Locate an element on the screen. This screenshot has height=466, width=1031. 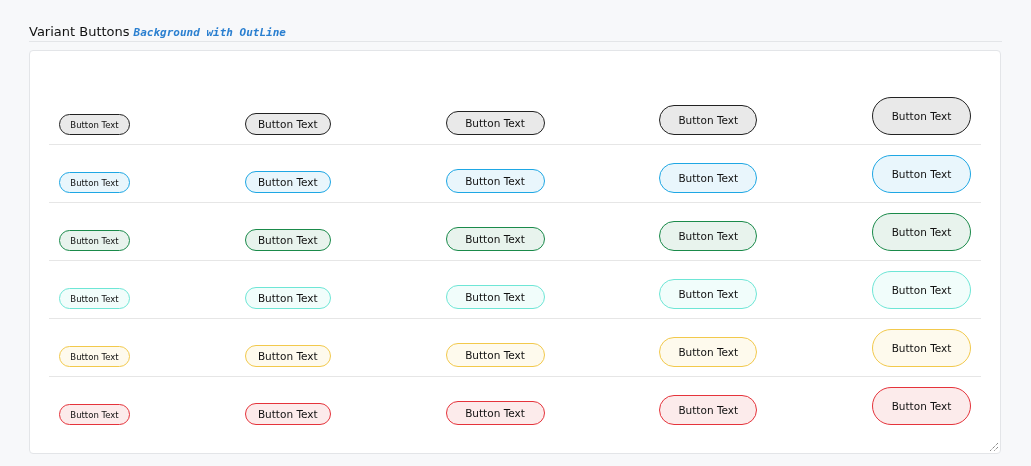
section-subtitle: Background with OutLine is located at coordinates (209, 32).